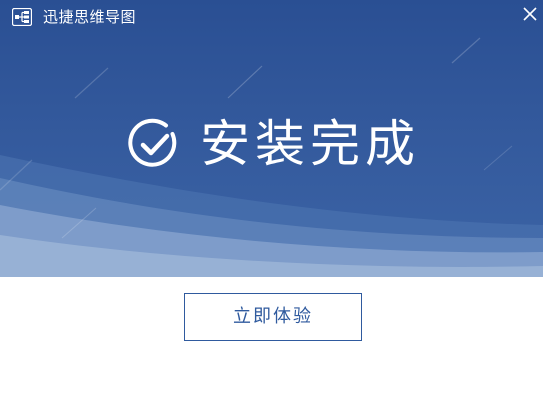 This screenshot has height=404, width=543. Describe the element at coordinates (271, 17) in the screenshot. I see `title-bar: 迅捷思维导图` at that location.